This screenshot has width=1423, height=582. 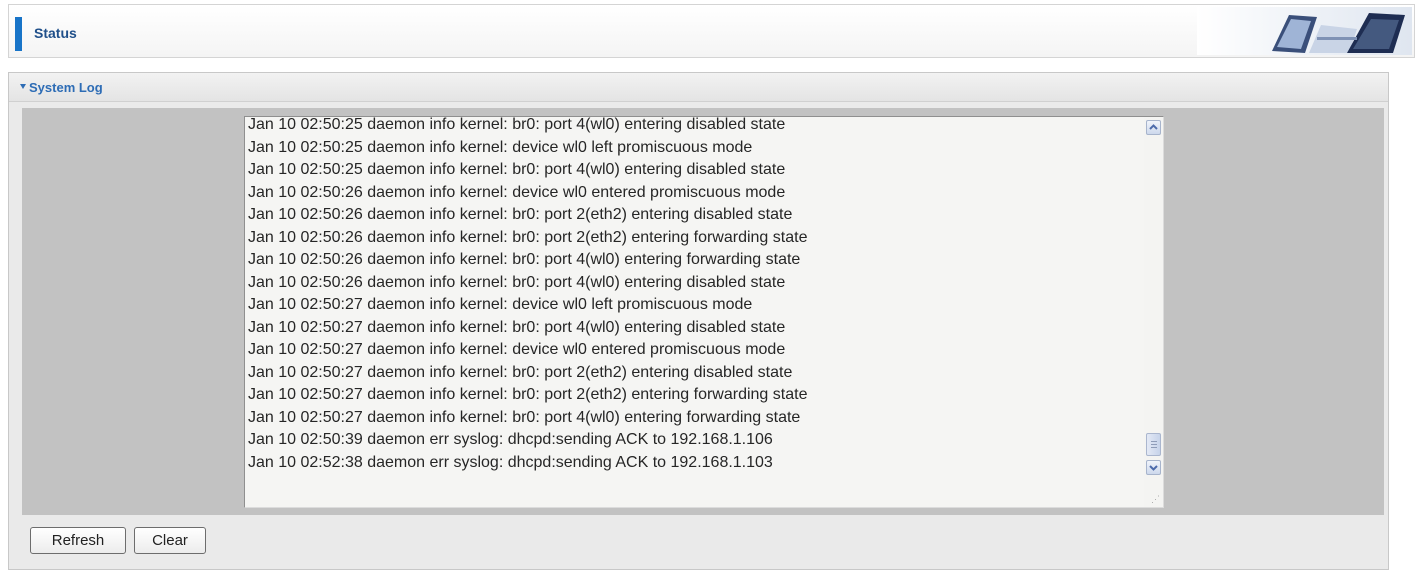 What do you see at coordinates (1155, 499) in the screenshot?
I see `resize-grip-icon: ⋰` at bounding box center [1155, 499].